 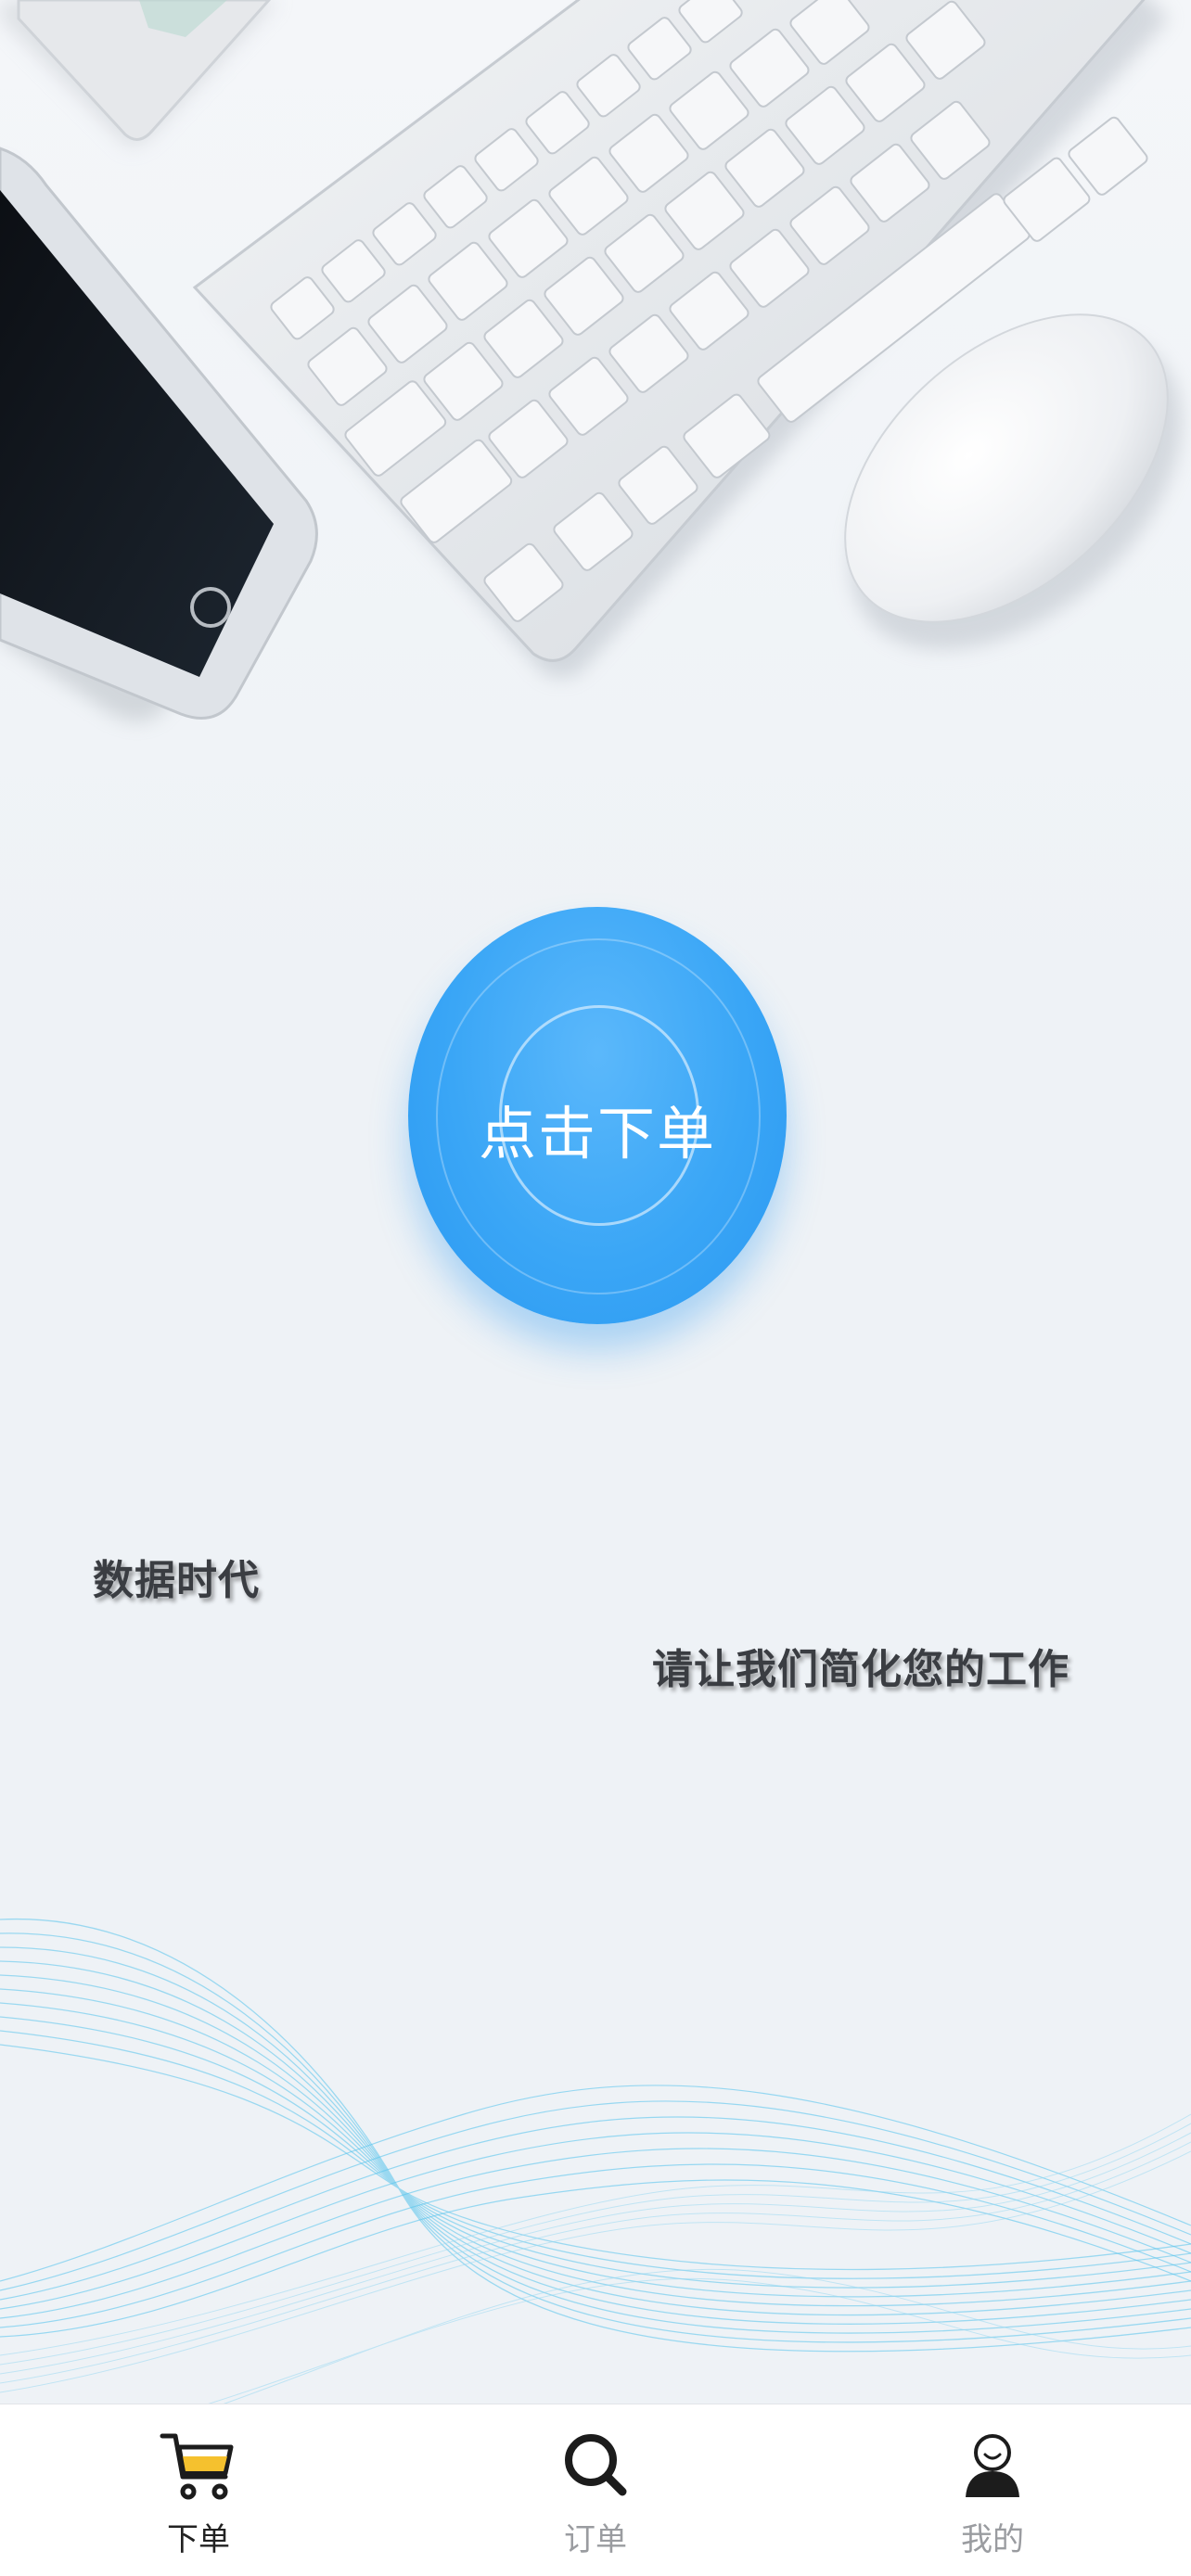 I want to click on tab-orders-label: 订单, so click(x=595, y=2540).